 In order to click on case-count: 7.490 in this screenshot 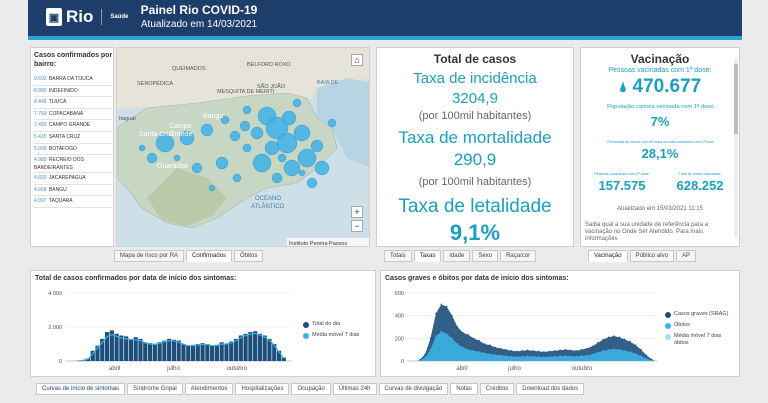, I will do `click(40, 125)`.